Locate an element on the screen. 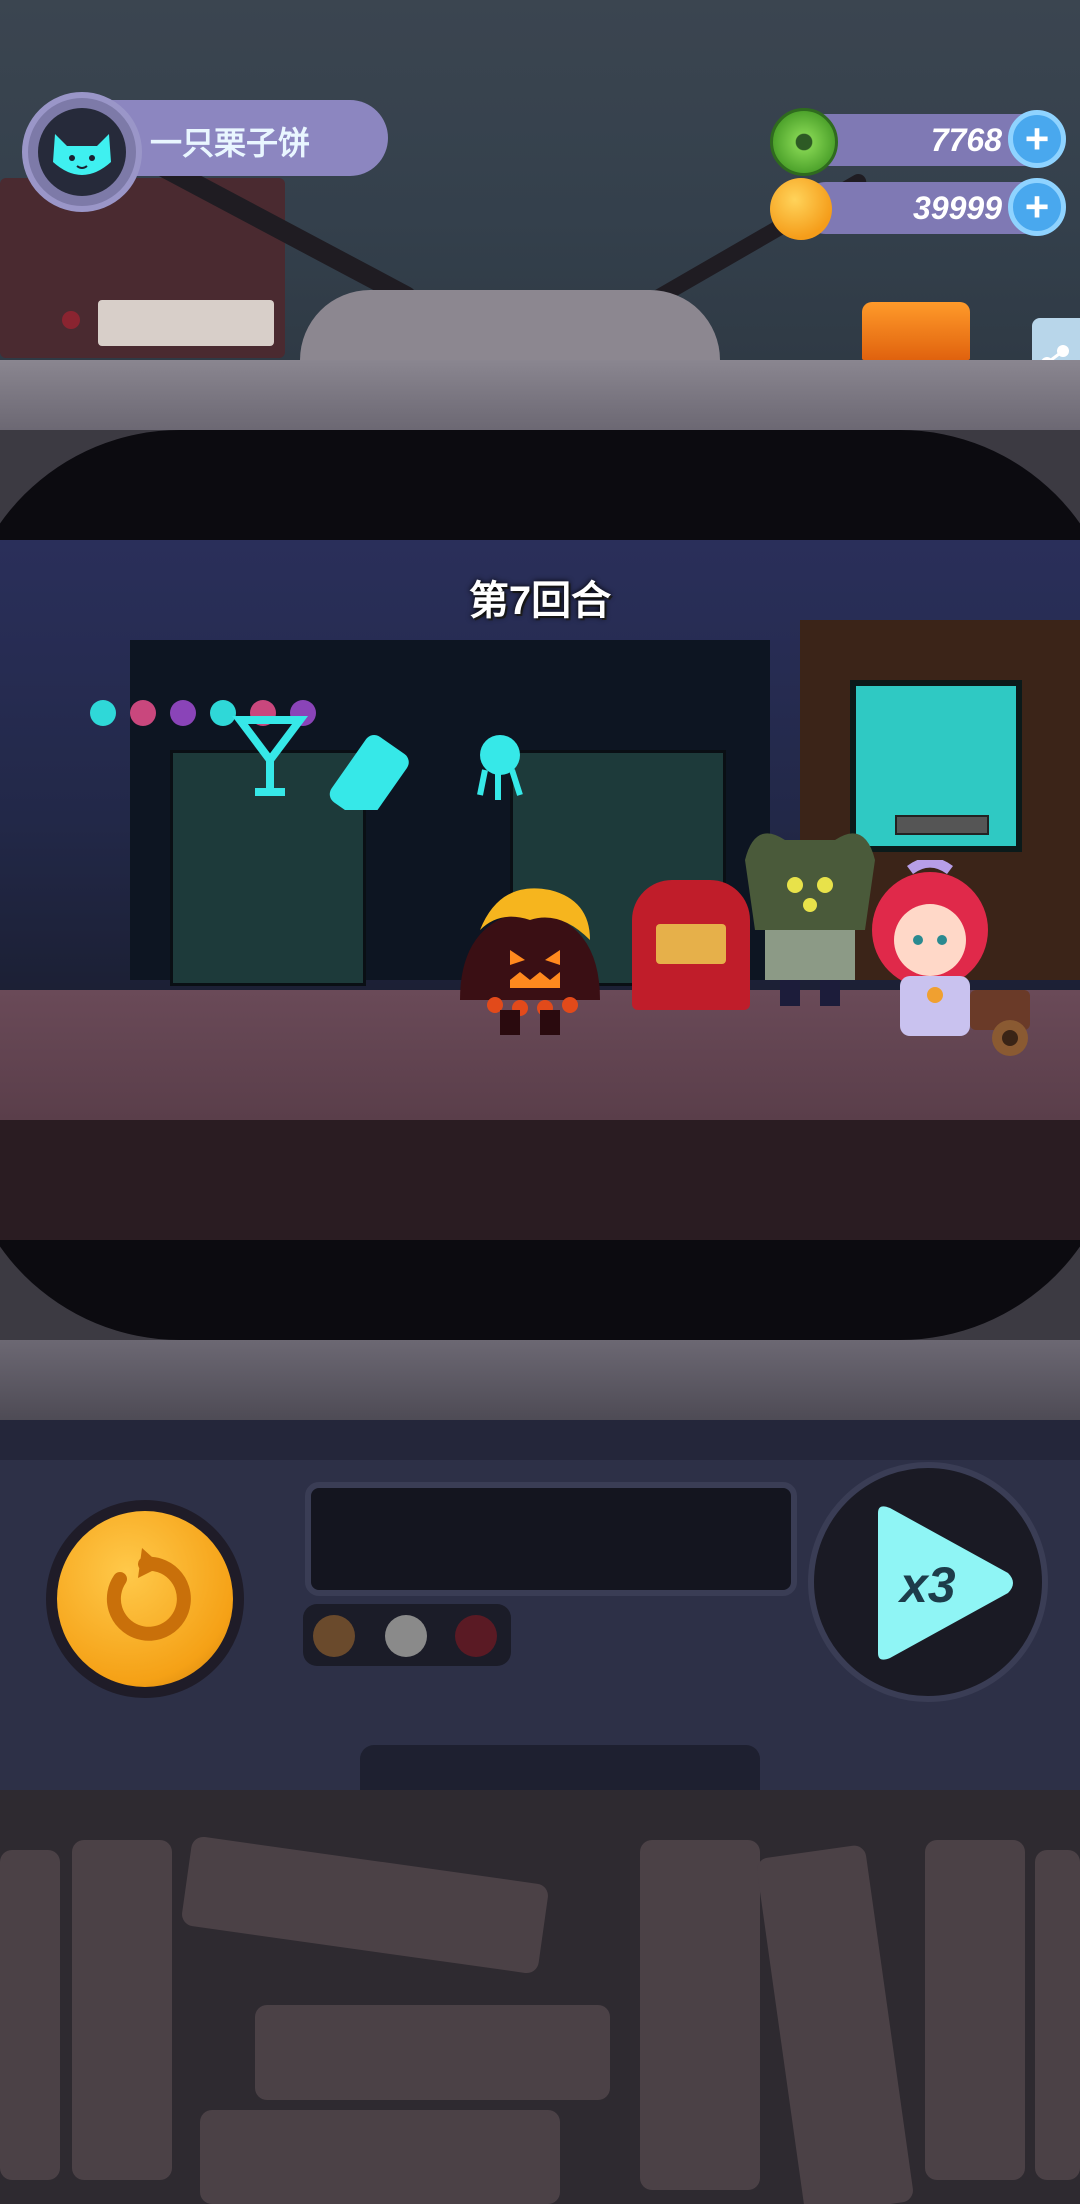  street-edge is located at coordinates (540, 1180).